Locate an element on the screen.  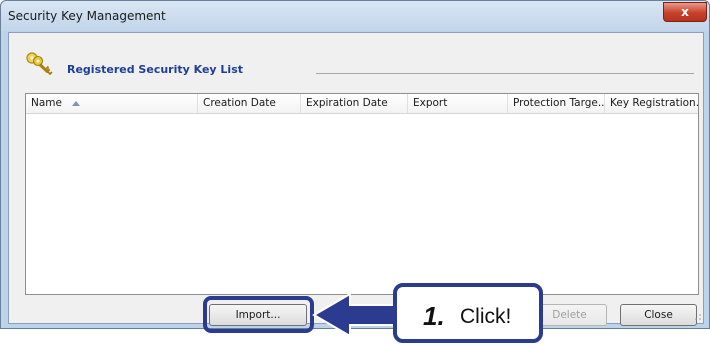
resize-grip-icon is located at coordinates (698, 317).